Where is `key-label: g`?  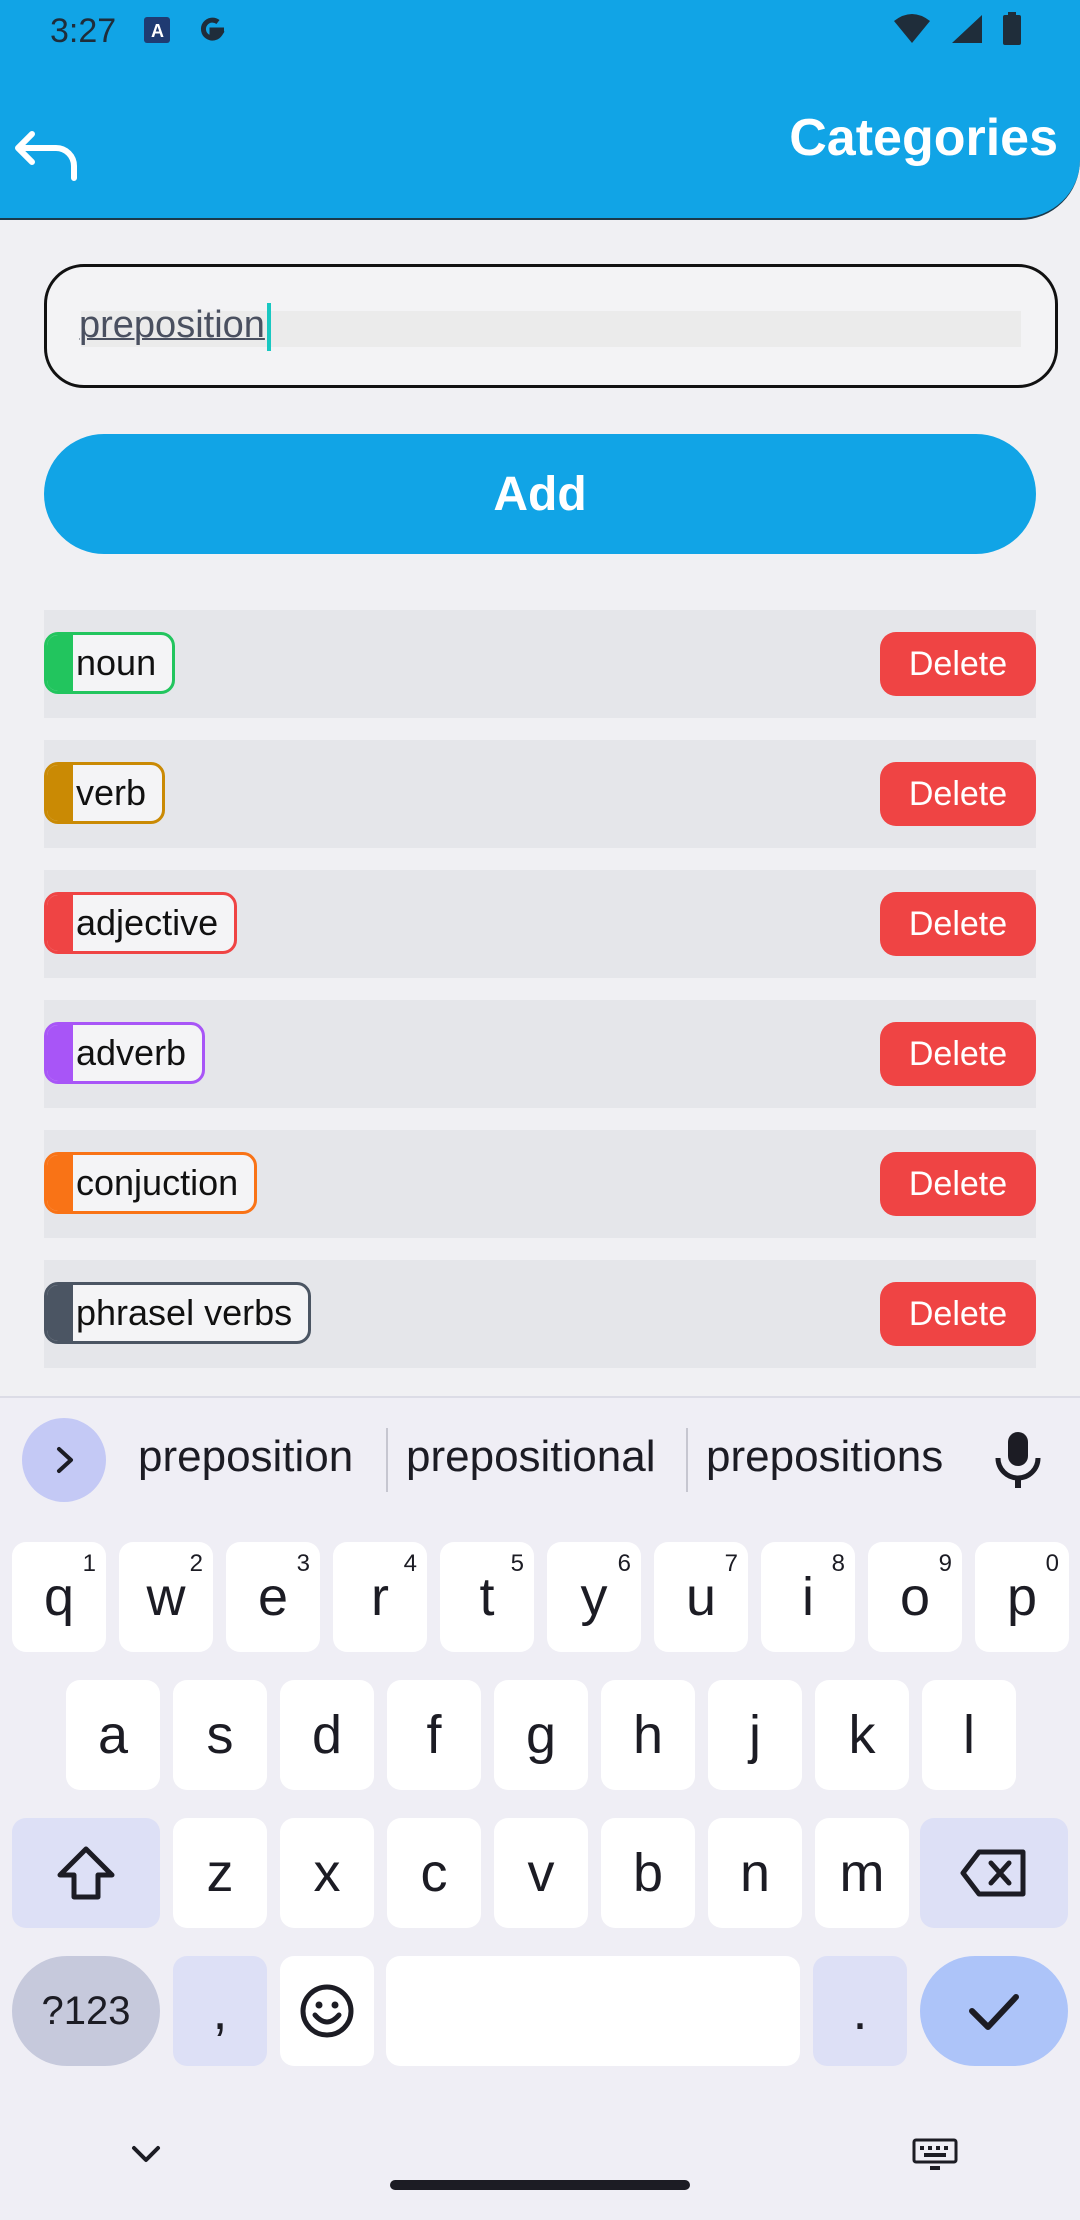
key-label: g is located at coordinates (541, 1735).